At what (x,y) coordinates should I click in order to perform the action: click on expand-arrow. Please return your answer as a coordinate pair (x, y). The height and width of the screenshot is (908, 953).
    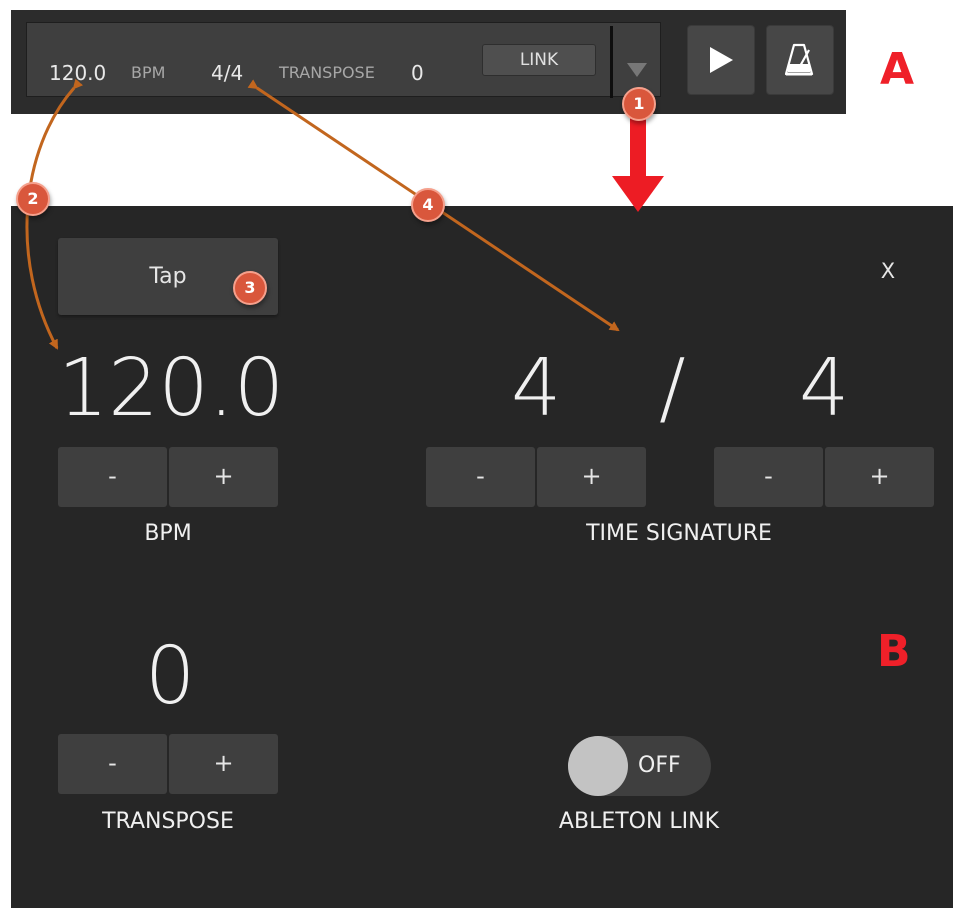
    Looking at the image, I should click on (638, 165).